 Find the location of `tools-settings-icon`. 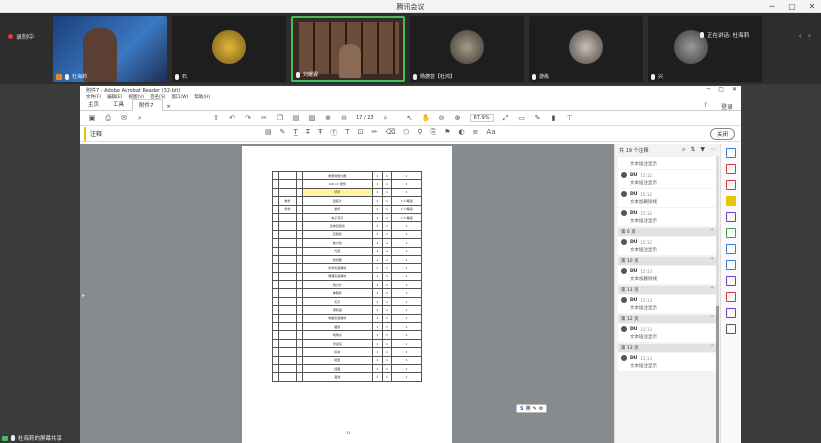

tools-settings-icon is located at coordinates (731, 329).